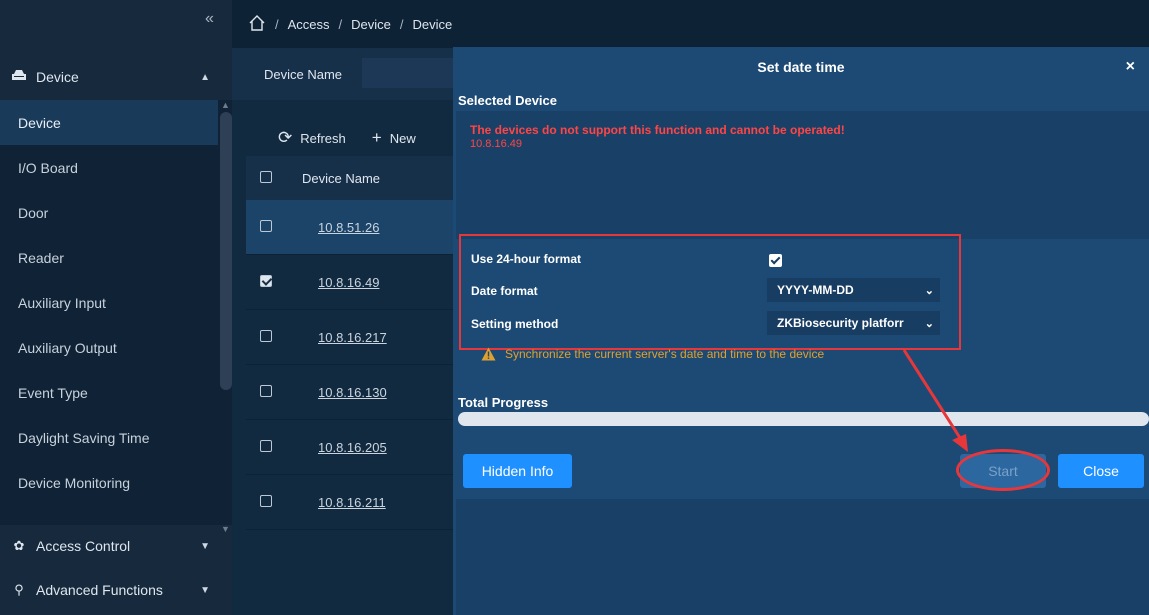 The width and height of the screenshot is (1149, 615). I want to click on refresh-button: ⟳ Refresh, so click(312, 138).